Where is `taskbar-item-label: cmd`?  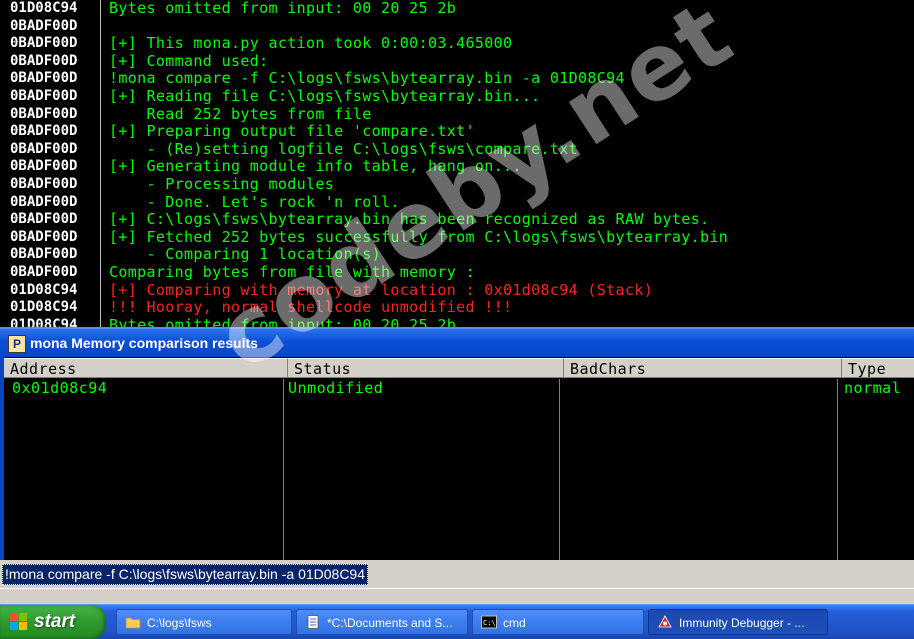
taskbar-item-label: cmd is located at coordinates (514, 623).